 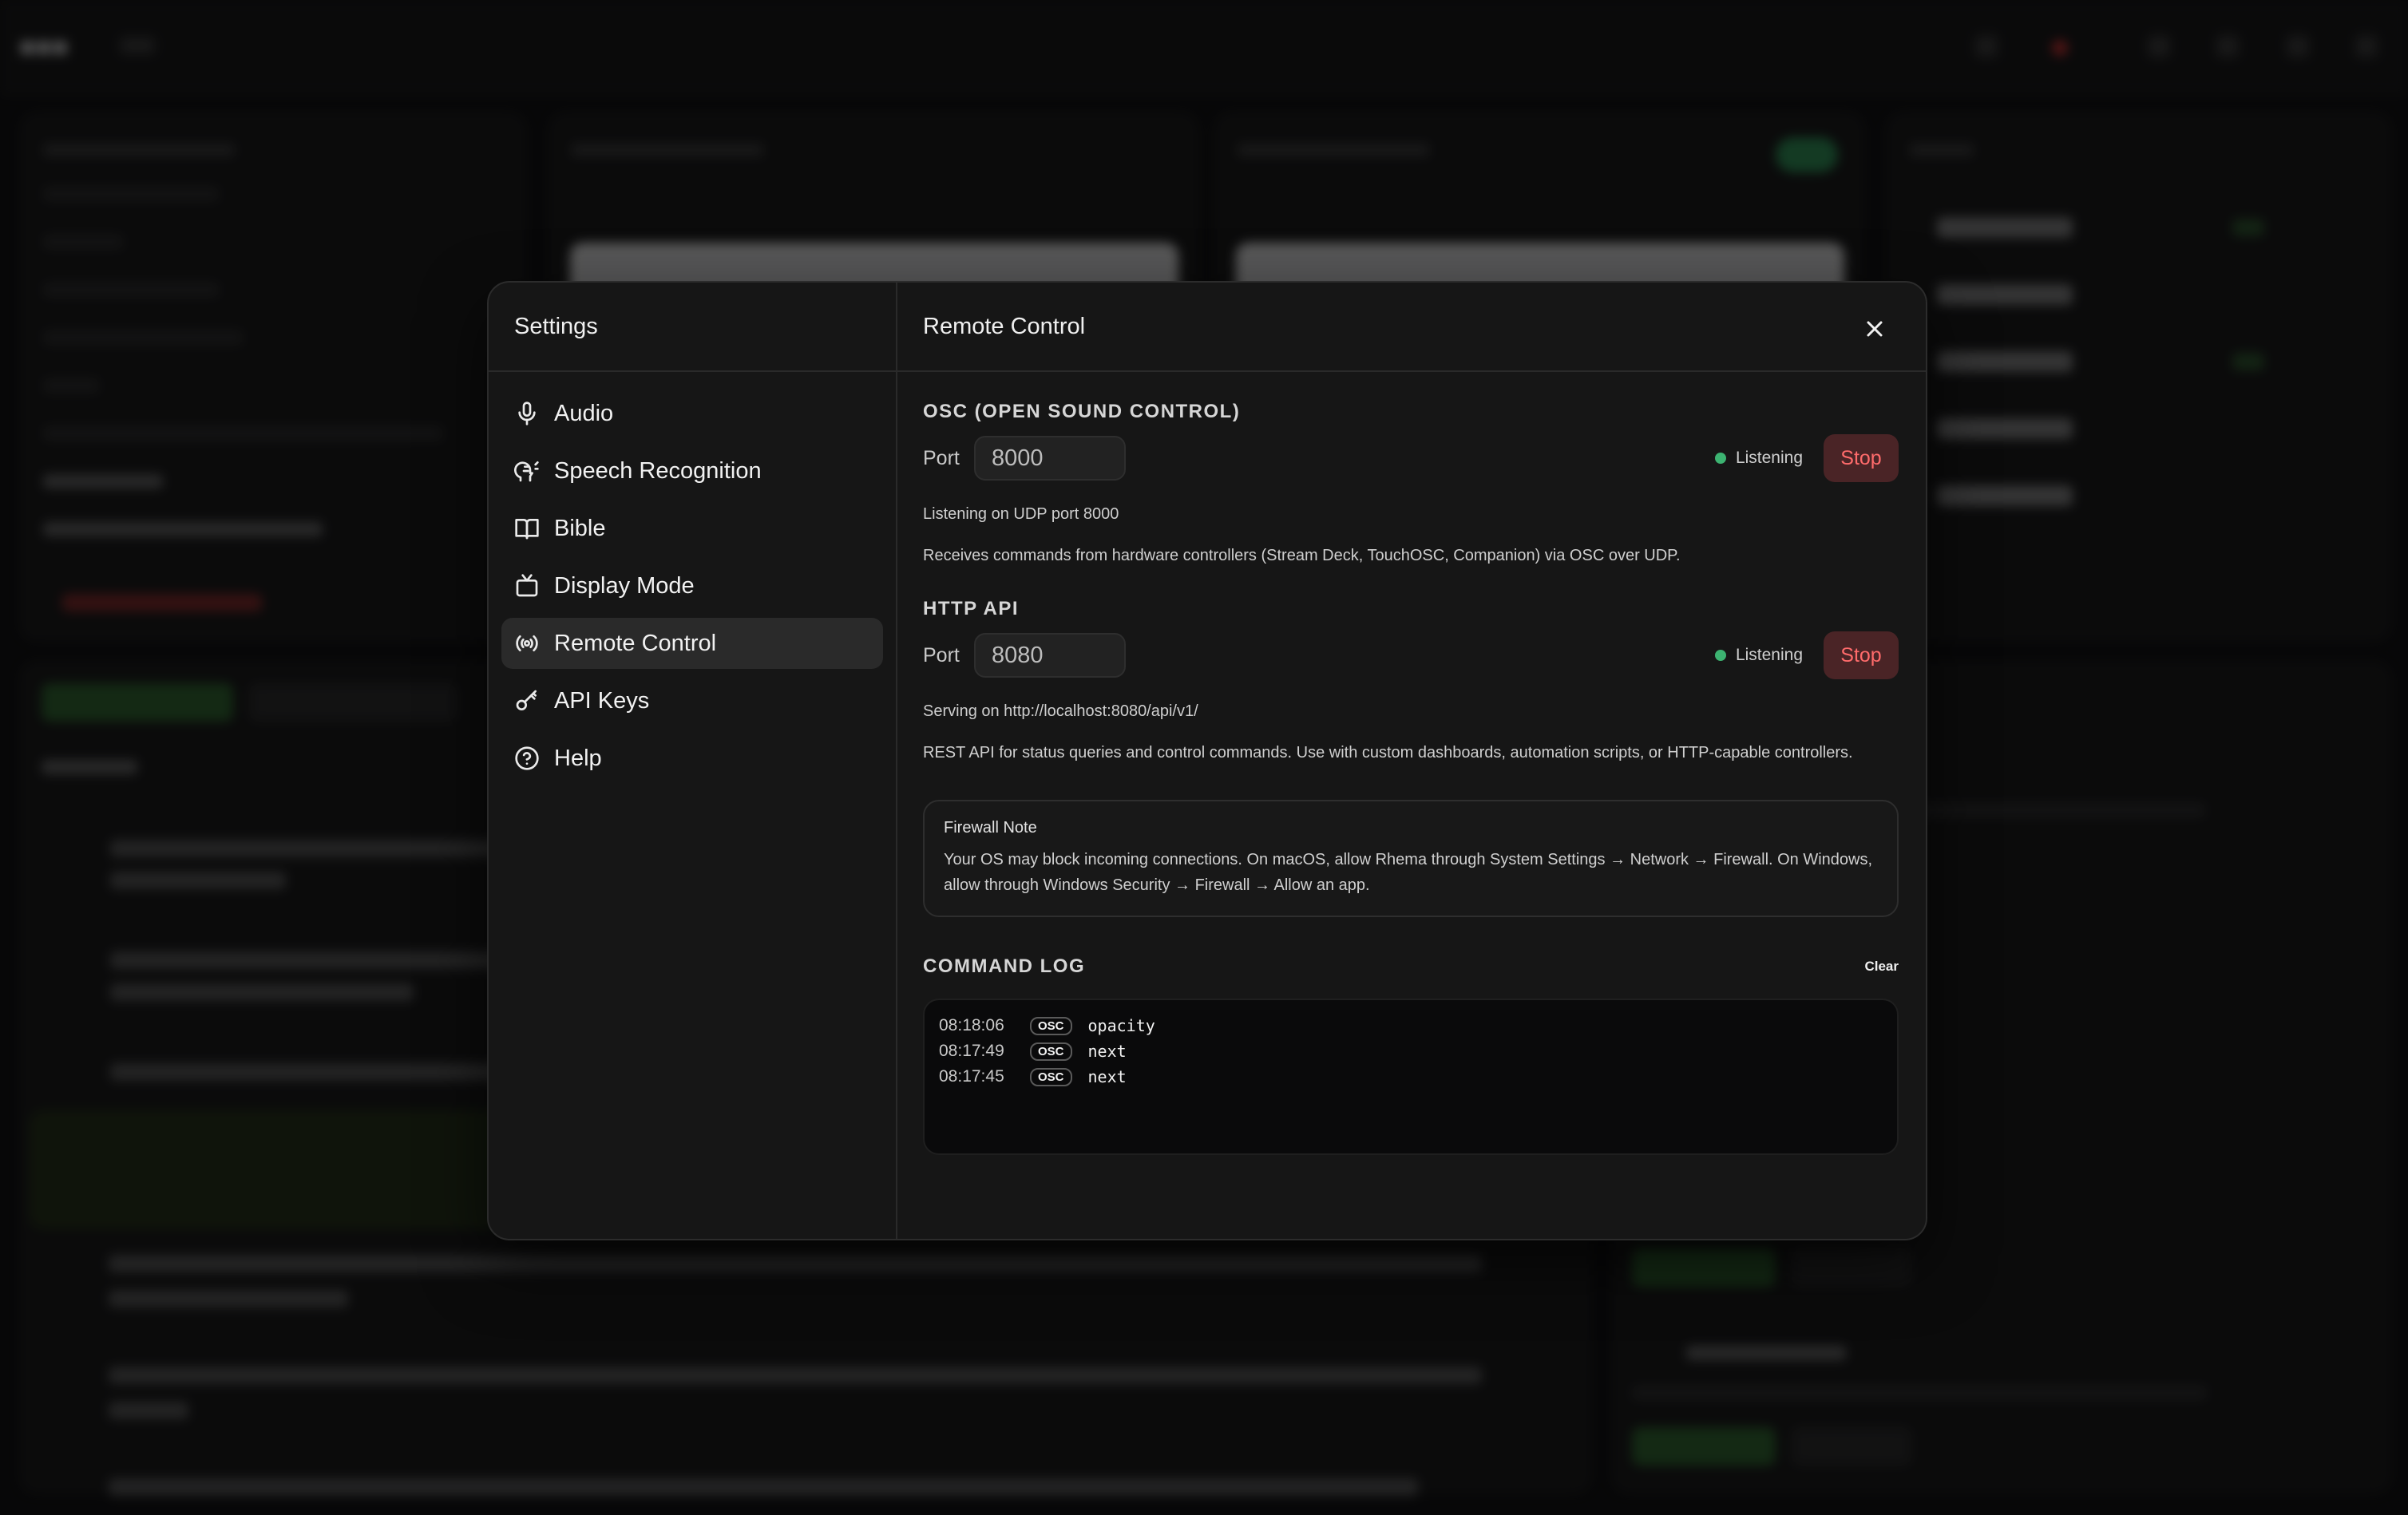 I want to click on http-port-label: Port, so click(x=942, y=655).